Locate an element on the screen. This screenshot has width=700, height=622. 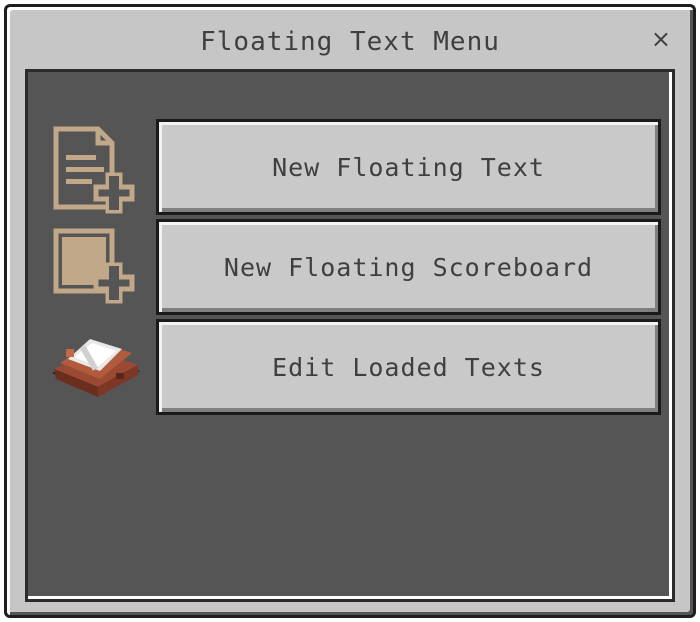
new-floating-scoreboard-label: New Floating Scoreboard is located at coordinates (408, 267).